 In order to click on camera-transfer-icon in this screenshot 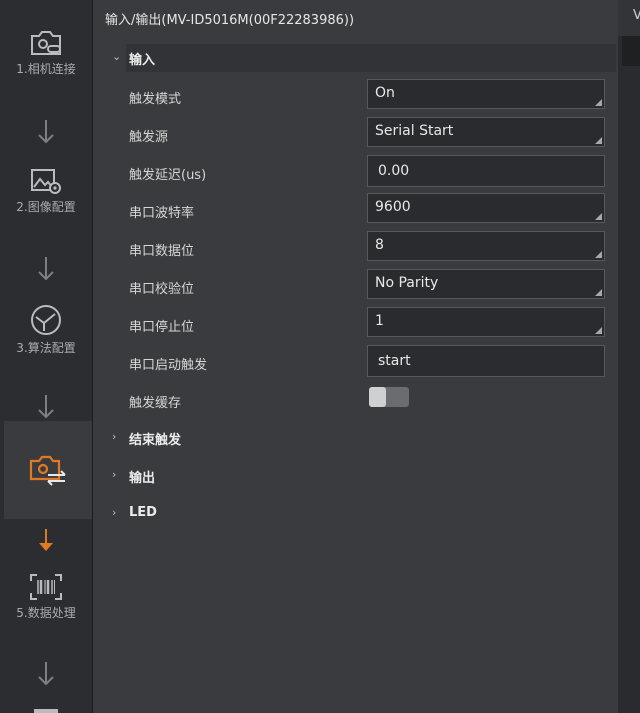, I will do `click(47, 470)`.